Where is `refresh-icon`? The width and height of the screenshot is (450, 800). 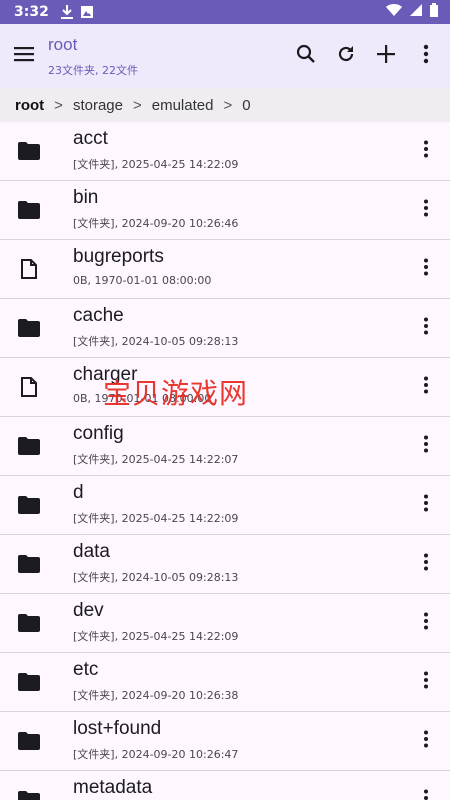 refresh-icon is located at coordinates (346, 56).